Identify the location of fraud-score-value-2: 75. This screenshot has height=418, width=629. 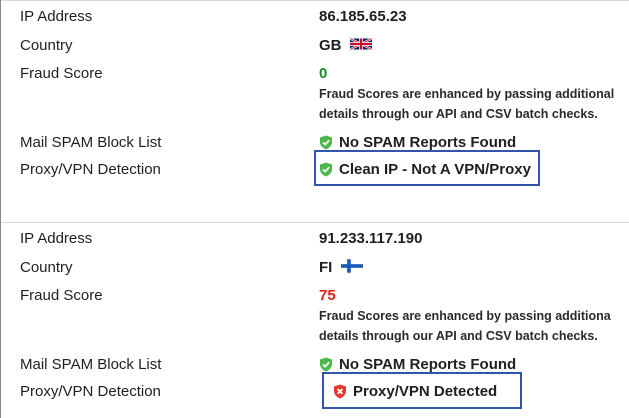
(327, 295).